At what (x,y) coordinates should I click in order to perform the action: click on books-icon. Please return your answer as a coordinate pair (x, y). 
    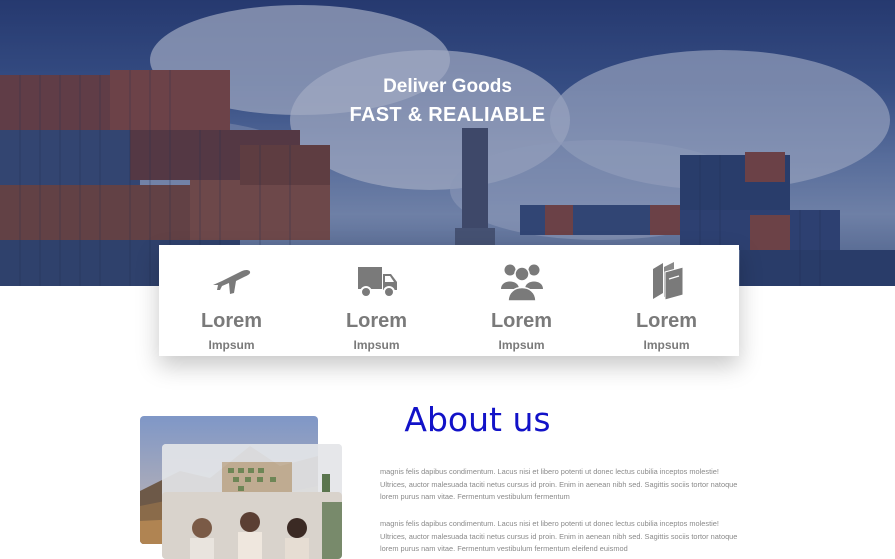
    Looking at the image, I should click on (667, 281).